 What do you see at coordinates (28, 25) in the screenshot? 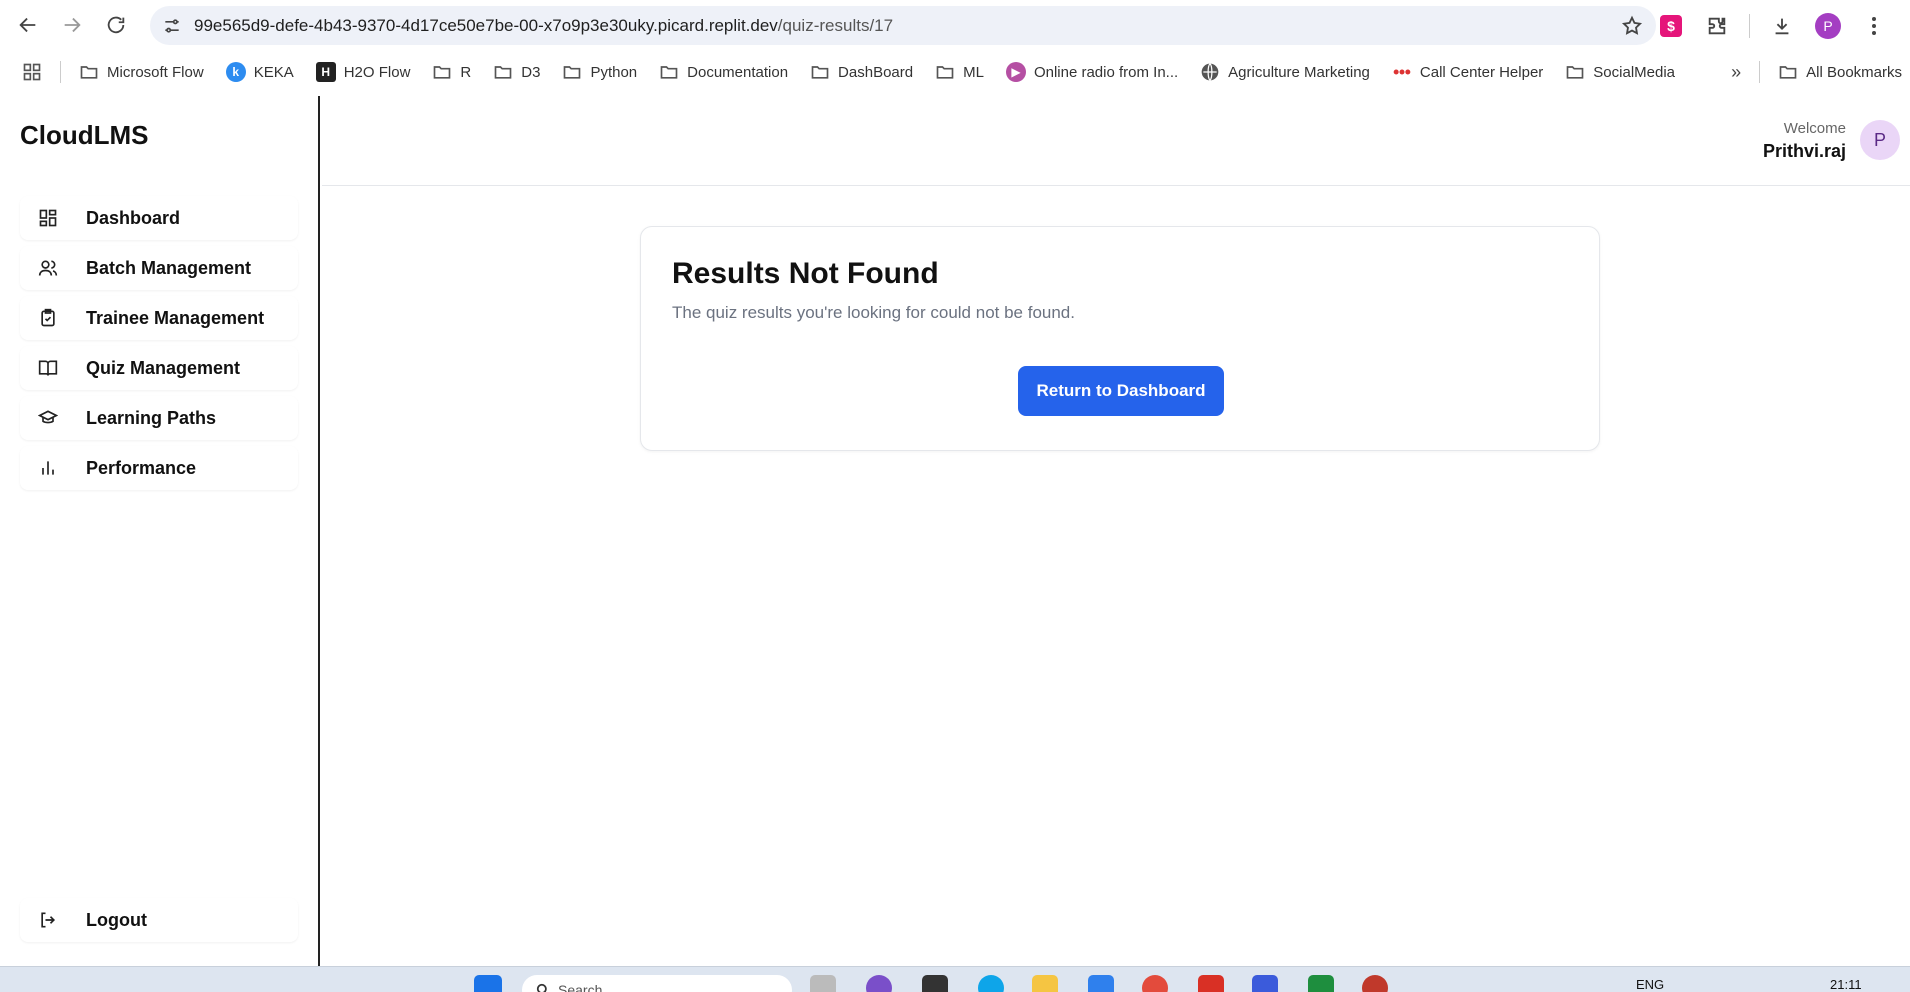
I see `back-icon` at bounding box center [28, 25].